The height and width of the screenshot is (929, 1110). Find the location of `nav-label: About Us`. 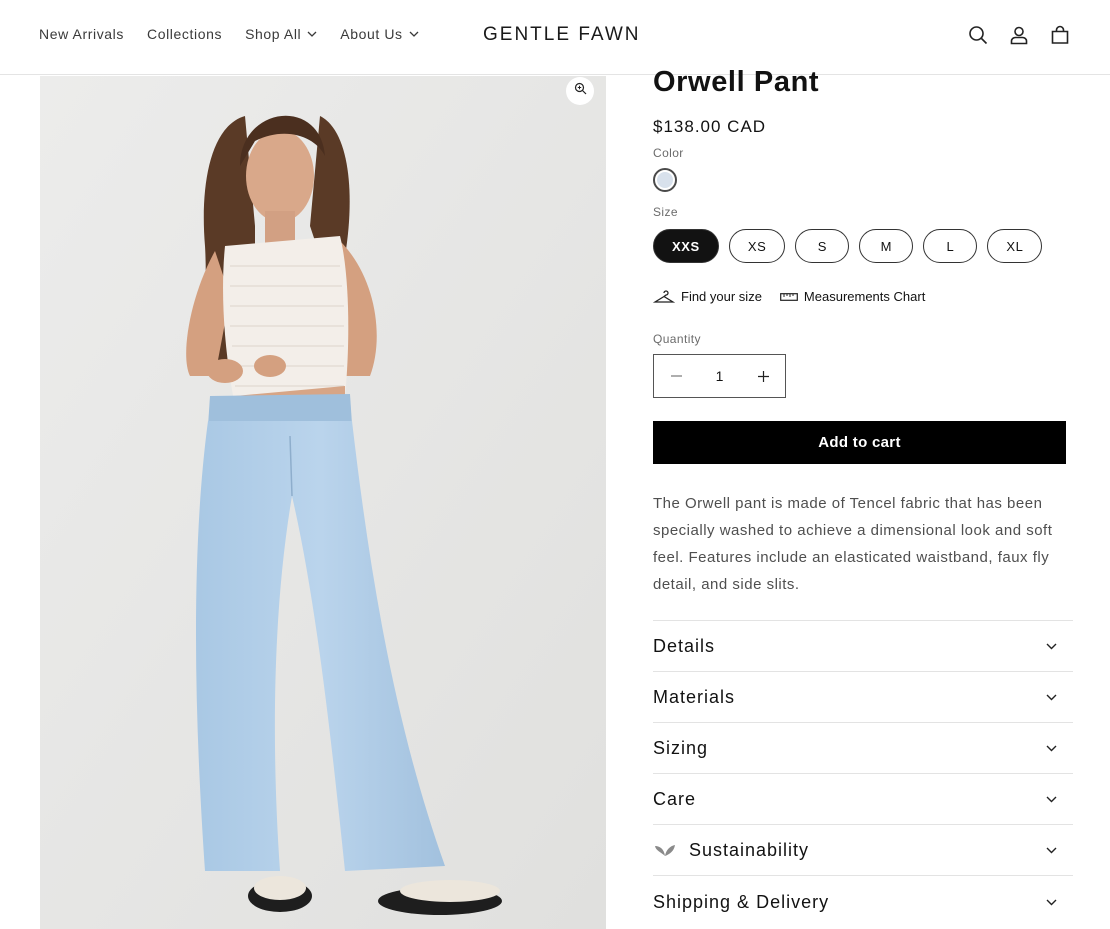

nav-label: About Us is located at coordinates (371, 34).